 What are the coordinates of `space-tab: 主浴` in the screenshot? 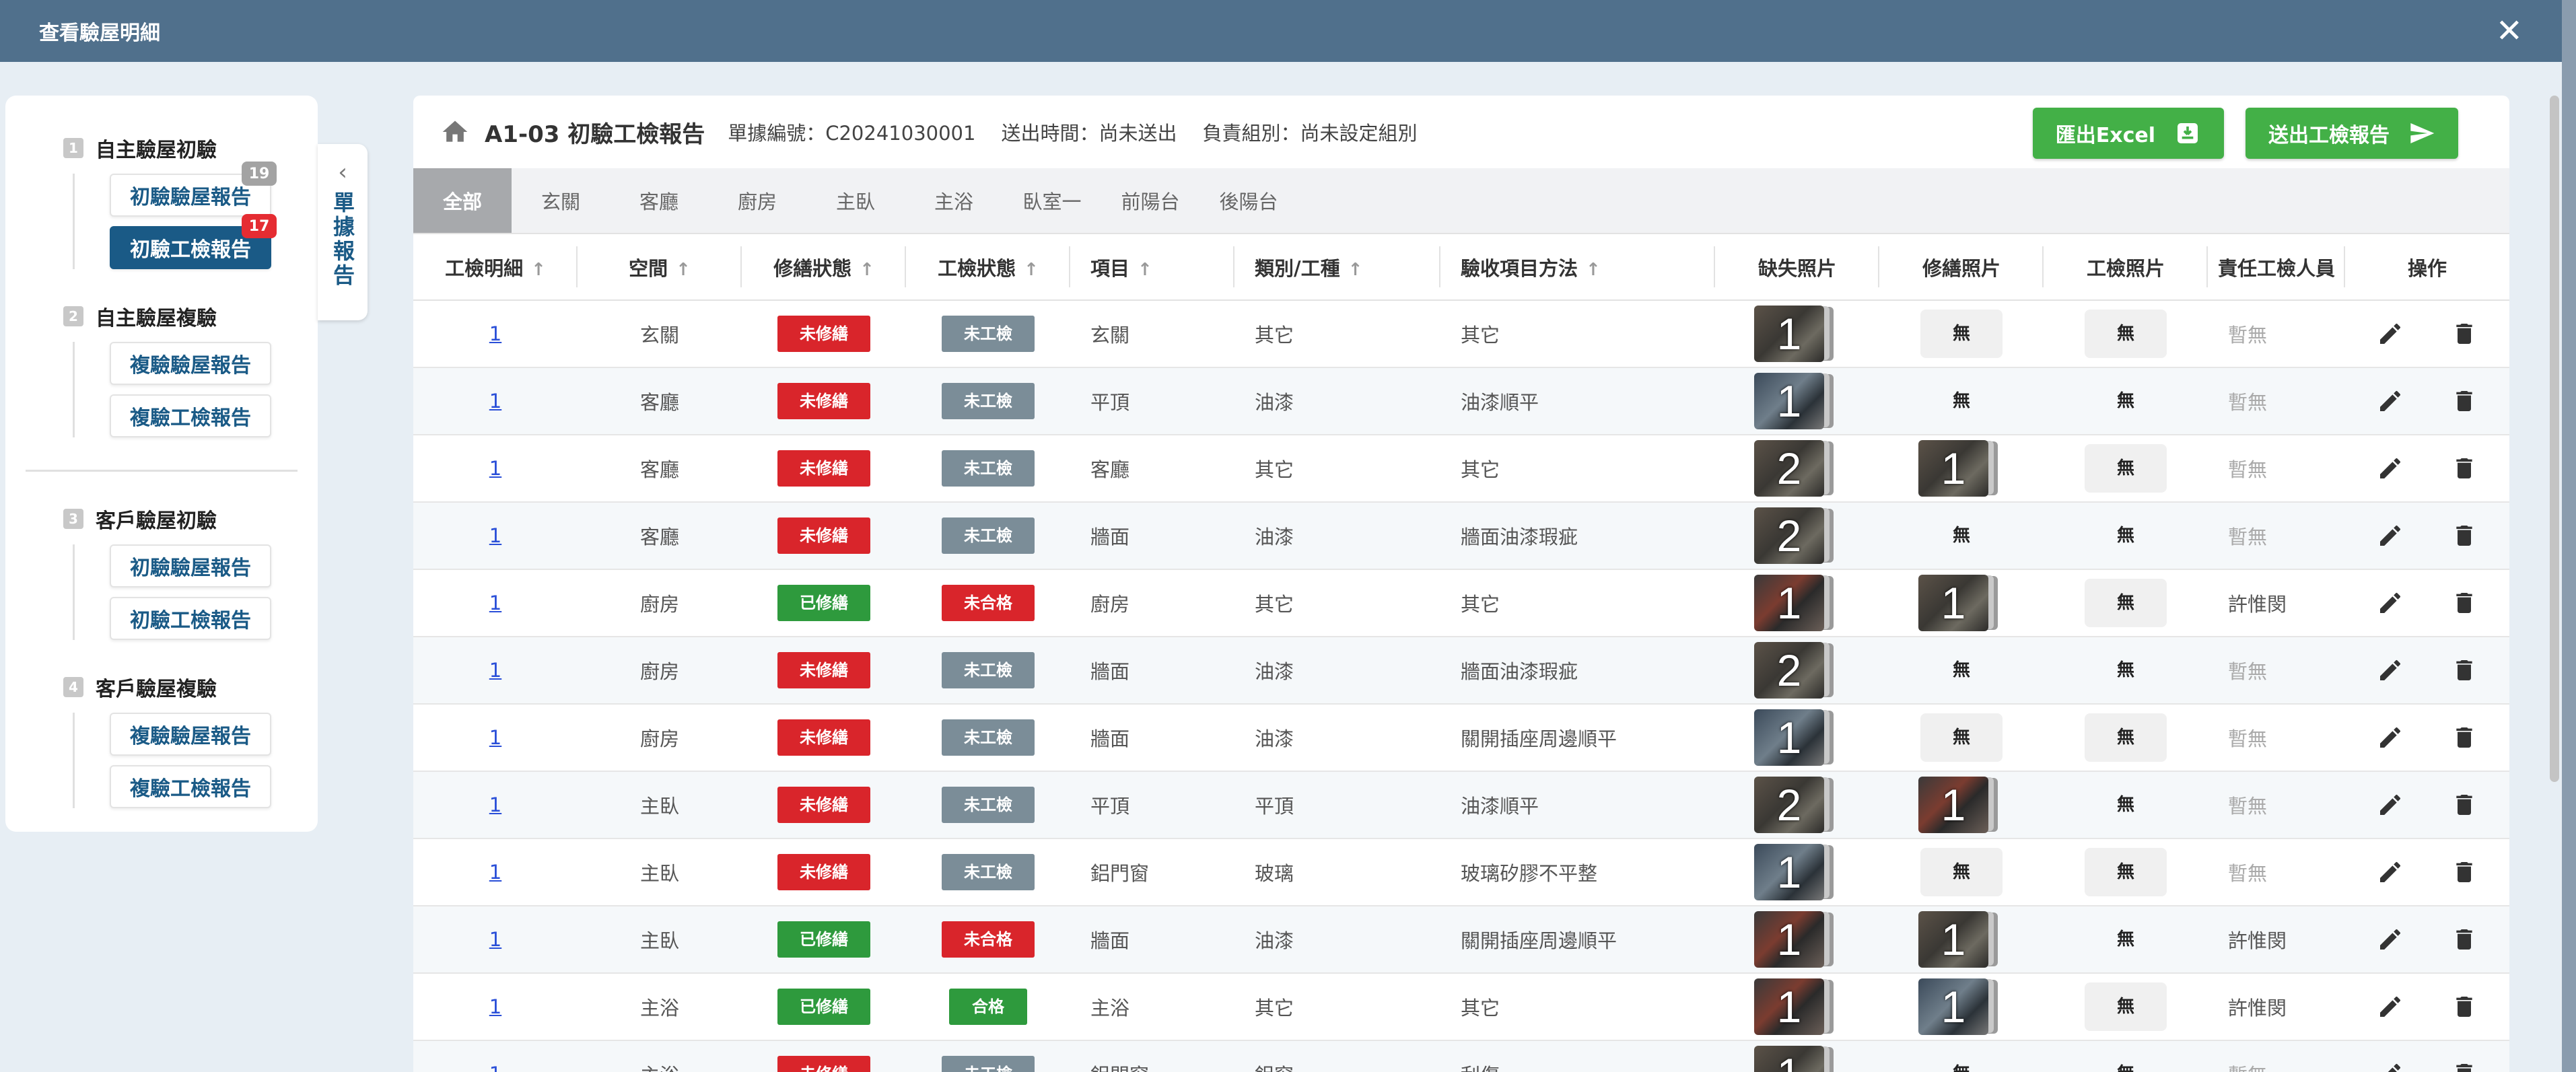 It's located at (954, 201).